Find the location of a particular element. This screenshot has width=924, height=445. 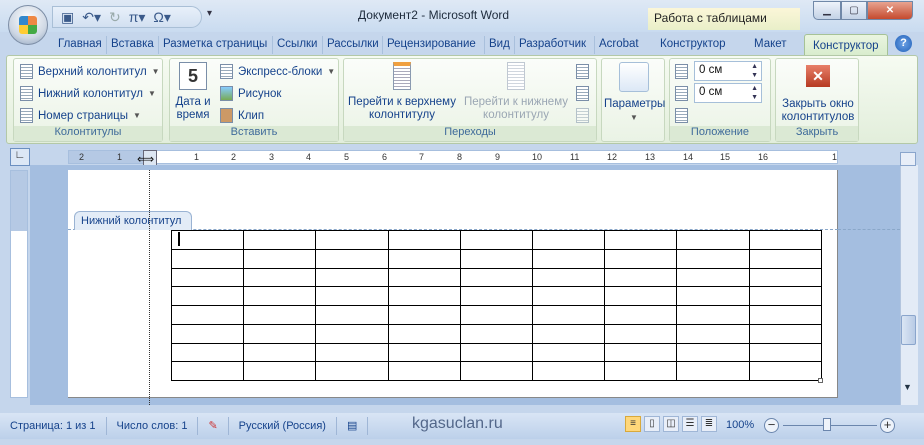

vertical-scrollbar is located at coordinates (909, 285).